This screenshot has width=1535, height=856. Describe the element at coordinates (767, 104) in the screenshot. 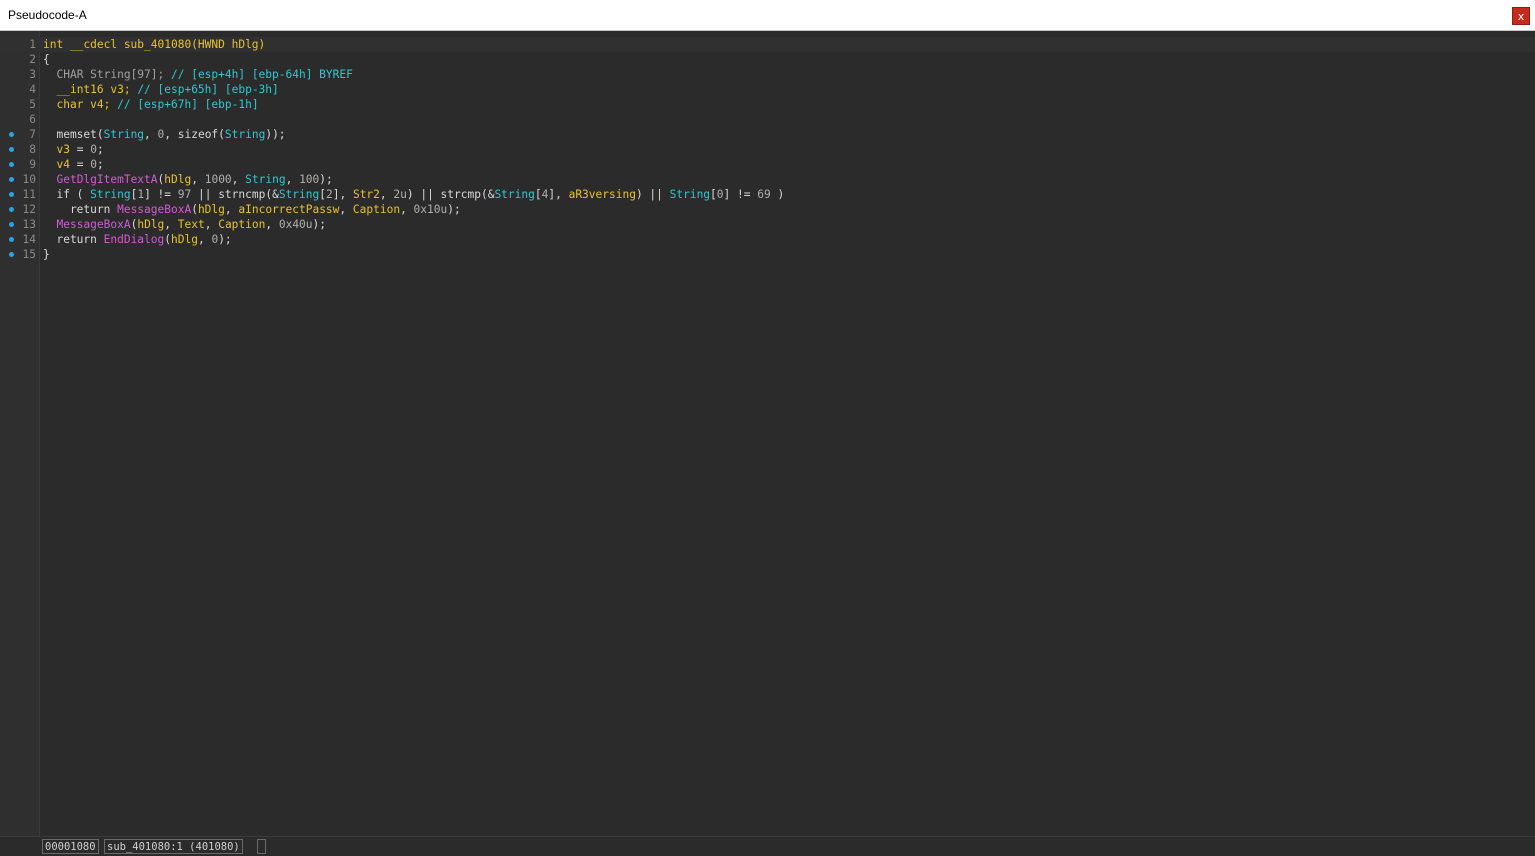

I see `code-line: 5 char v4; // [esp+67h] [ebp-1h]` at that location.